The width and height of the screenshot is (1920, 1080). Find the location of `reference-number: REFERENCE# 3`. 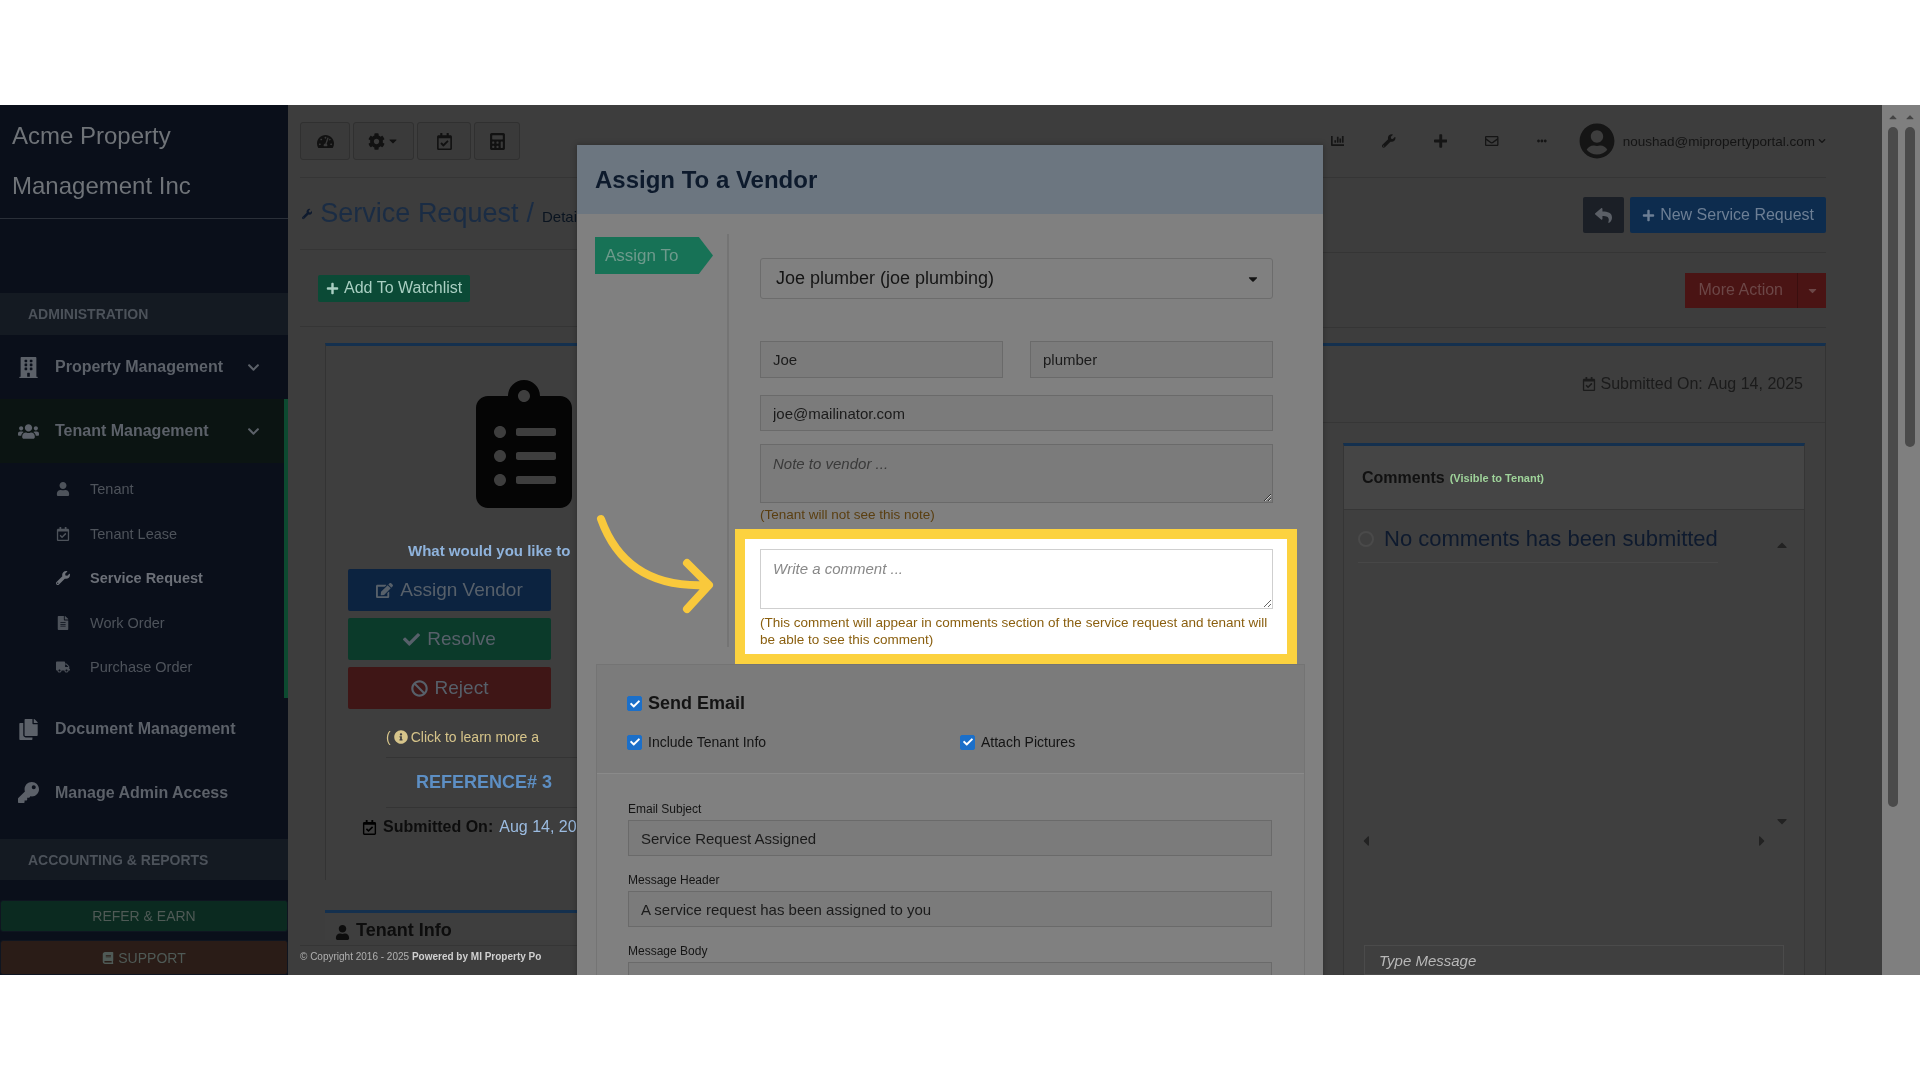

reference-number: REFERENCE# 3 is located at coordinates (484, 782).